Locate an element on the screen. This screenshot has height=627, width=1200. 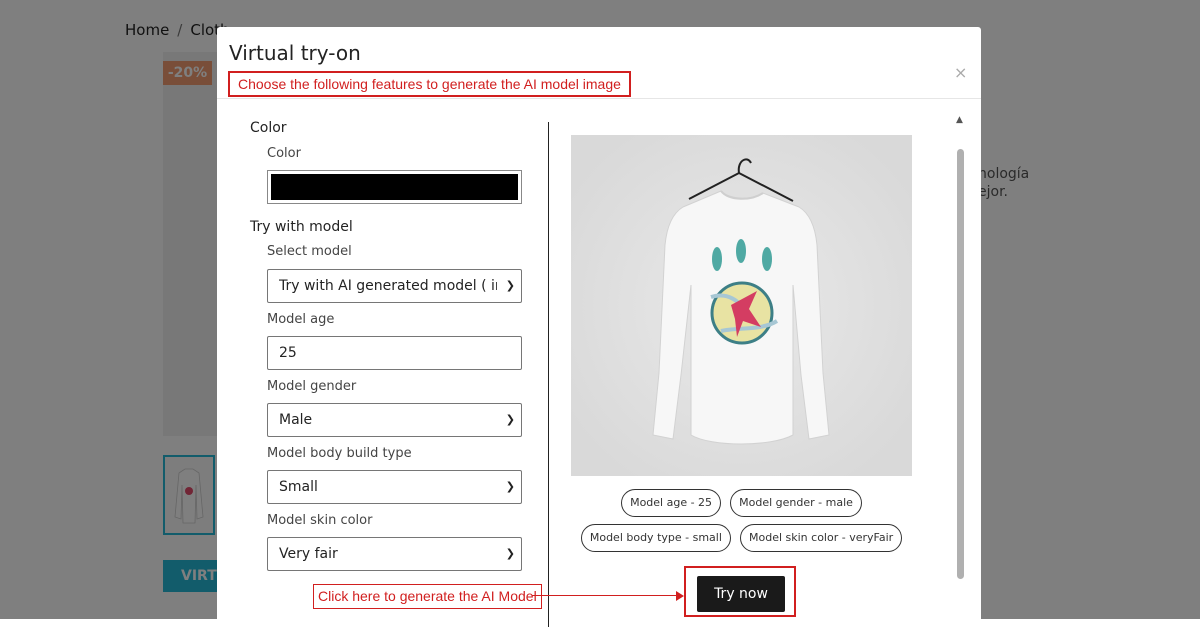
chip-model-gender: Model gender - male is located at coordinates (796, 503).